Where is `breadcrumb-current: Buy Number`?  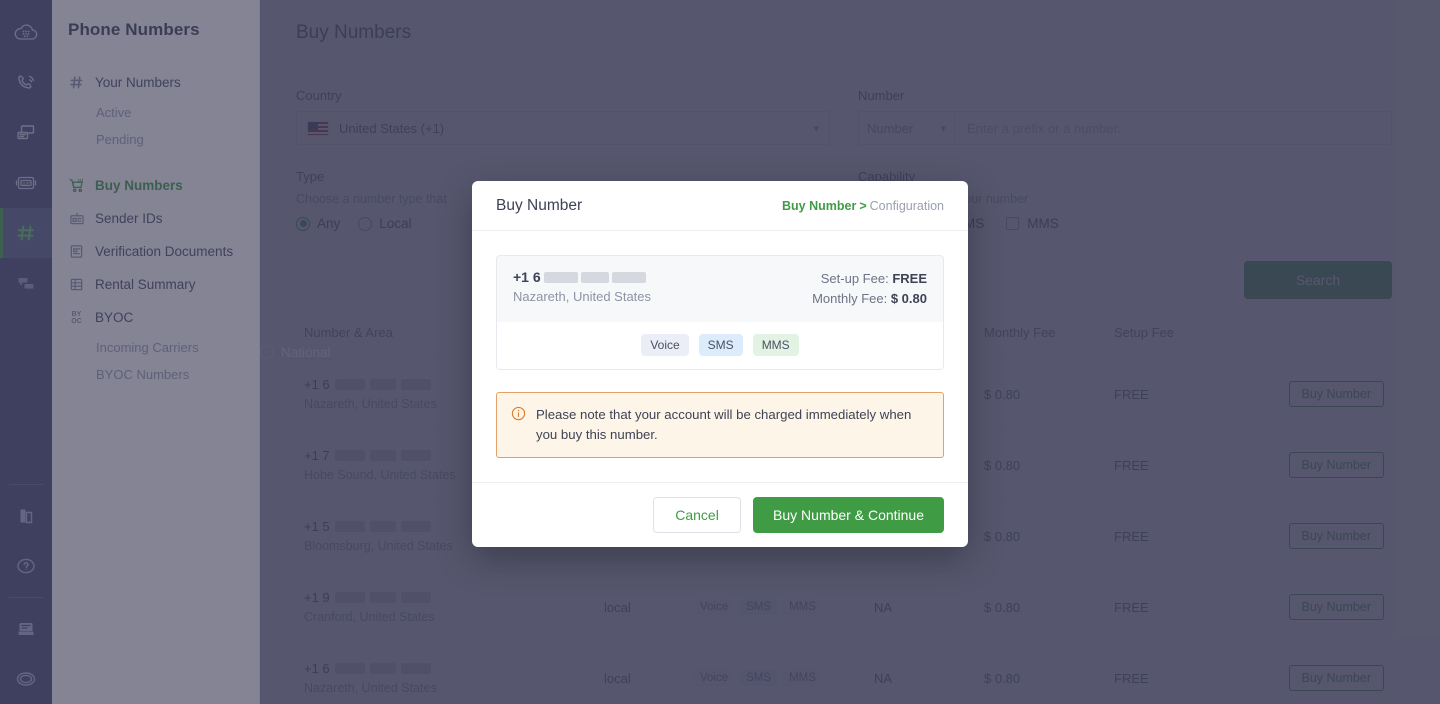
breadcrumb-current: Buy Number is located at coordinates (819, 206).